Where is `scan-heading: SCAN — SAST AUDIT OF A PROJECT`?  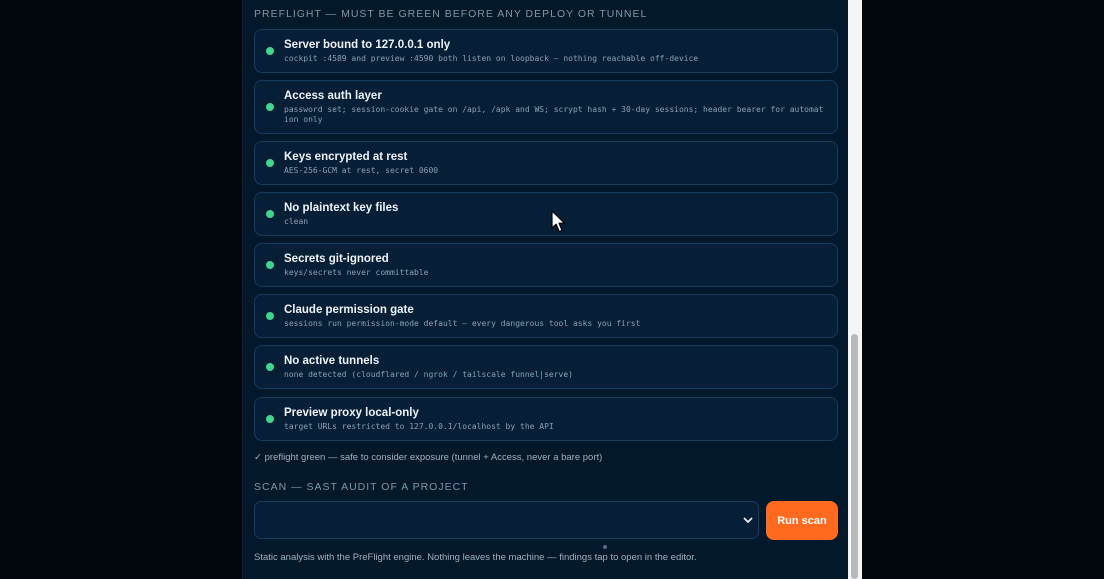
scan-heading: SCAN — SAST AUDIT OF A PROJECT is located at coordinates (361, 487).